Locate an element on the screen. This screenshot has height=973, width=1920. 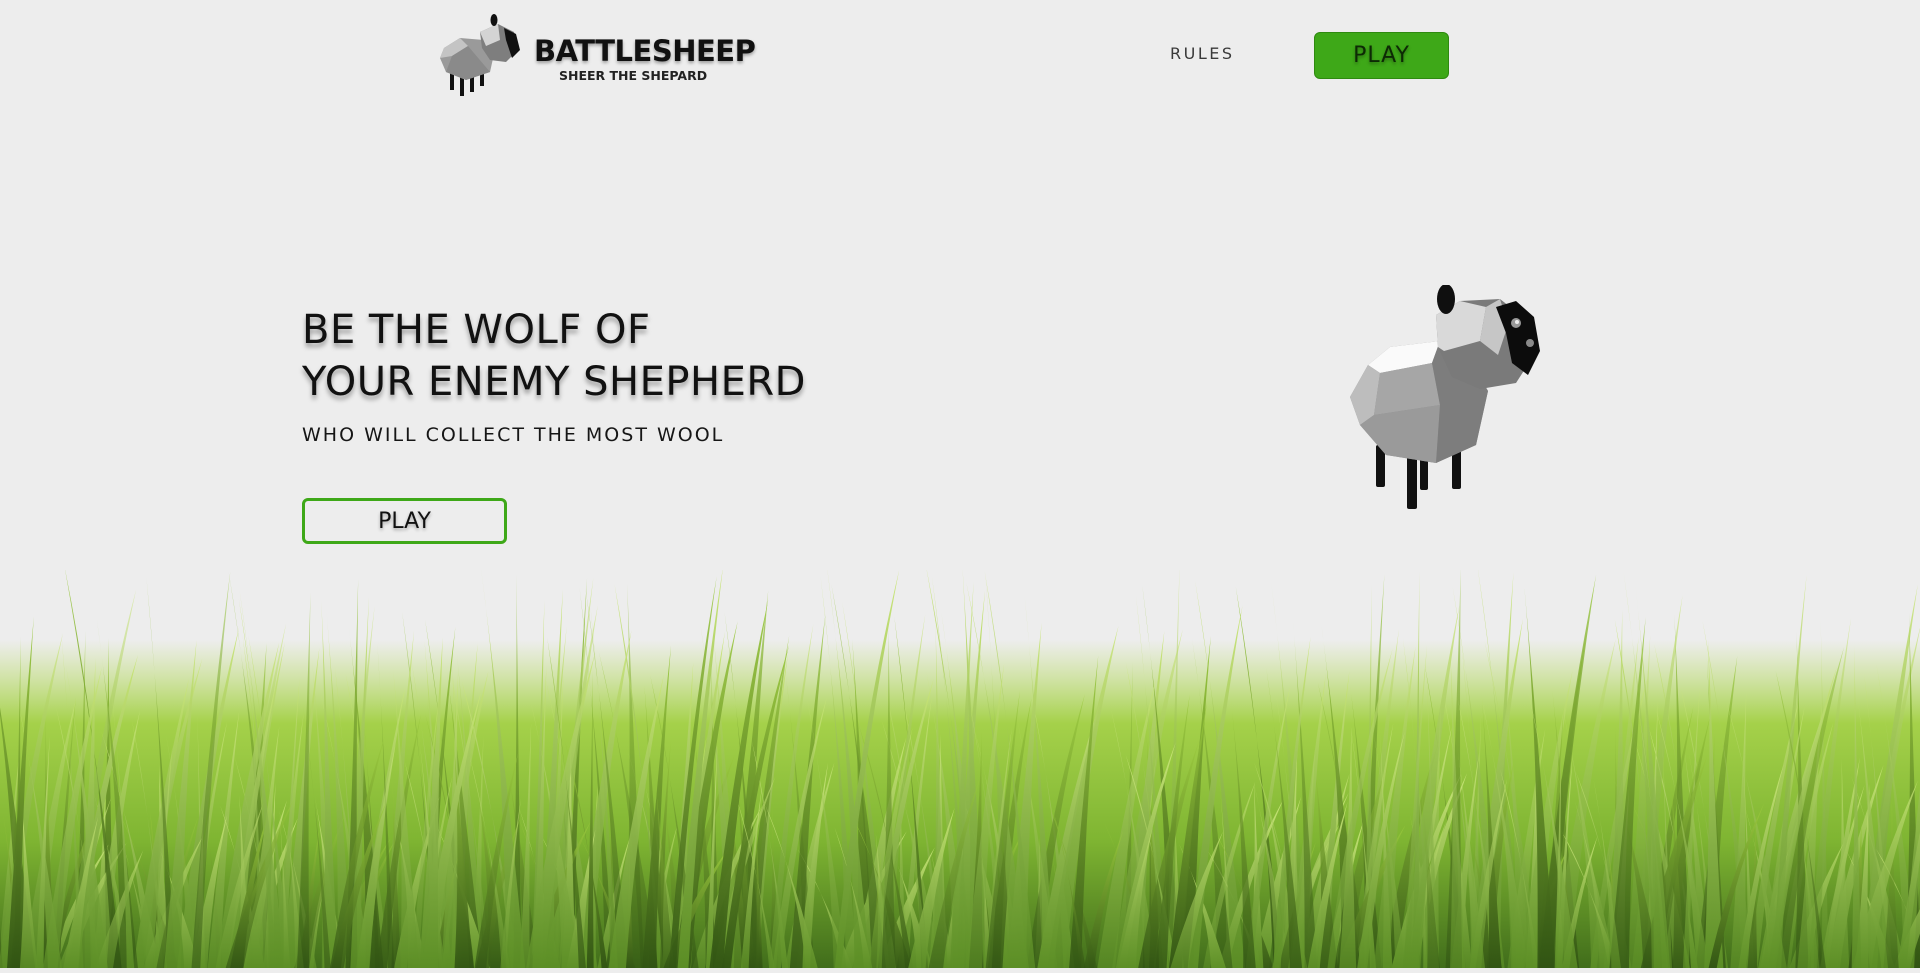
hero-title: BE THE WOLF OF YOUR ENEMY SHEPHERD is located at coordinates (554, 356).